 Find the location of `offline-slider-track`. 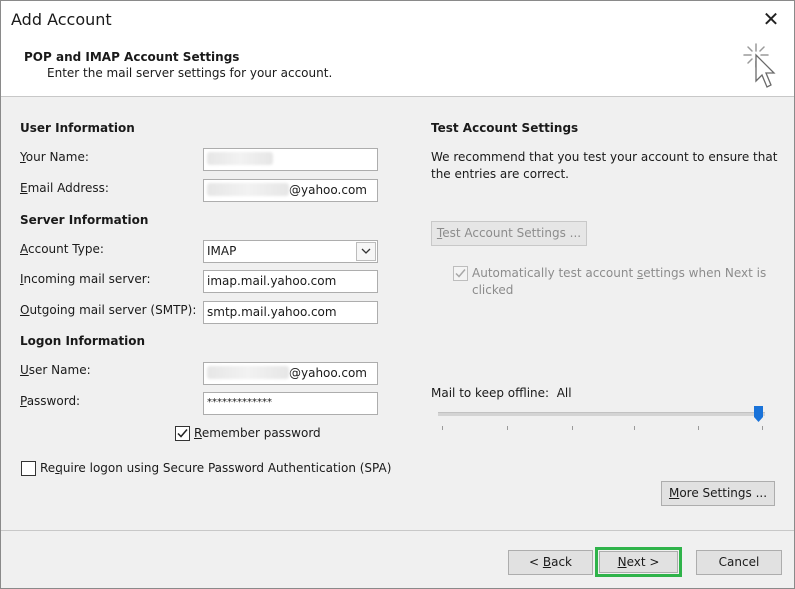

offline-slider-track is located at coordinates (601, 414).